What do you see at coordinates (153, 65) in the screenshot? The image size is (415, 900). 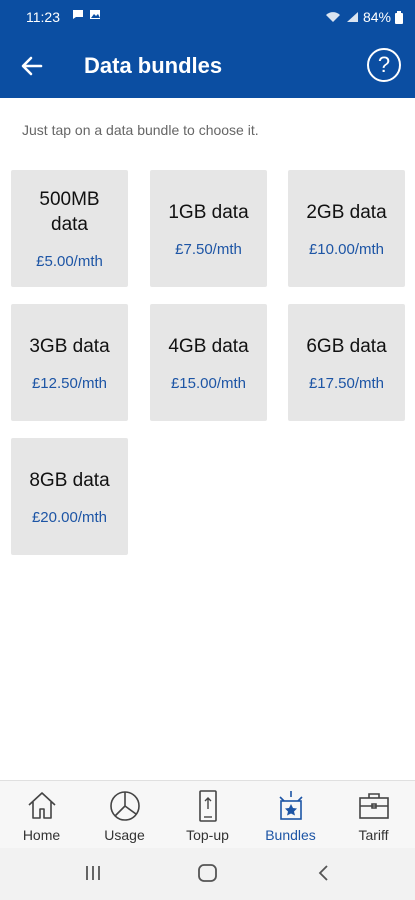 I see `page-title: Data bundles` at bounding box center [153, 65].